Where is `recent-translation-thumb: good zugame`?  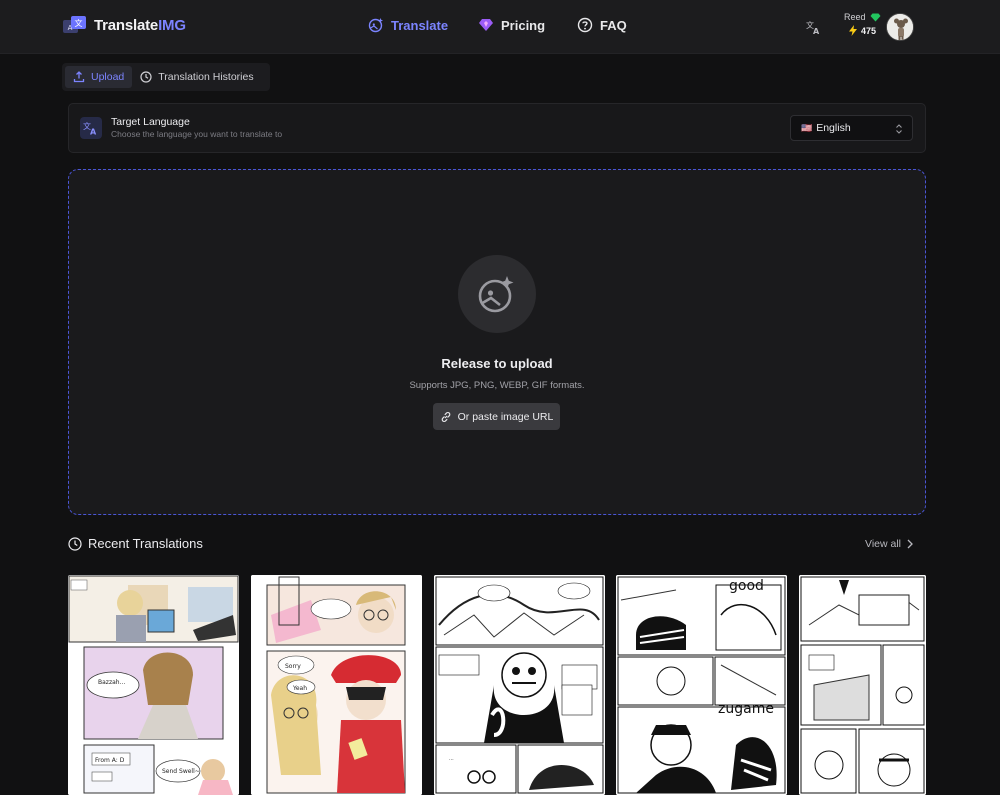
recent-translation-thumb: good zugame is located at coordinates (701, 685).